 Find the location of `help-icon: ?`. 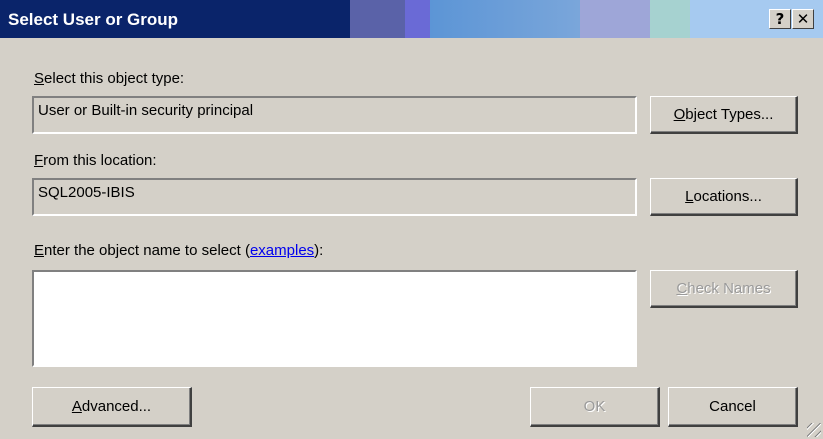

help-icon: ? is located at coordinates (780, 19).